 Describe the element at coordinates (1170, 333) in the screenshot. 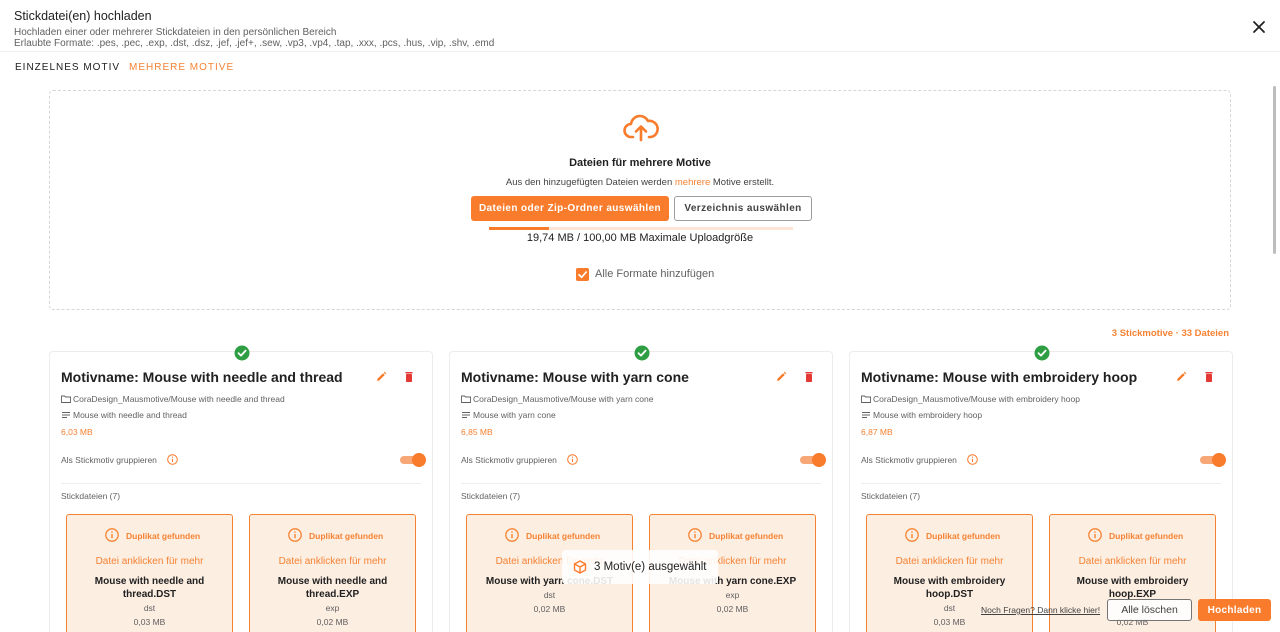

I see `motif-file-counts: 3 Stickmotive · 33 Dateien` at that location.